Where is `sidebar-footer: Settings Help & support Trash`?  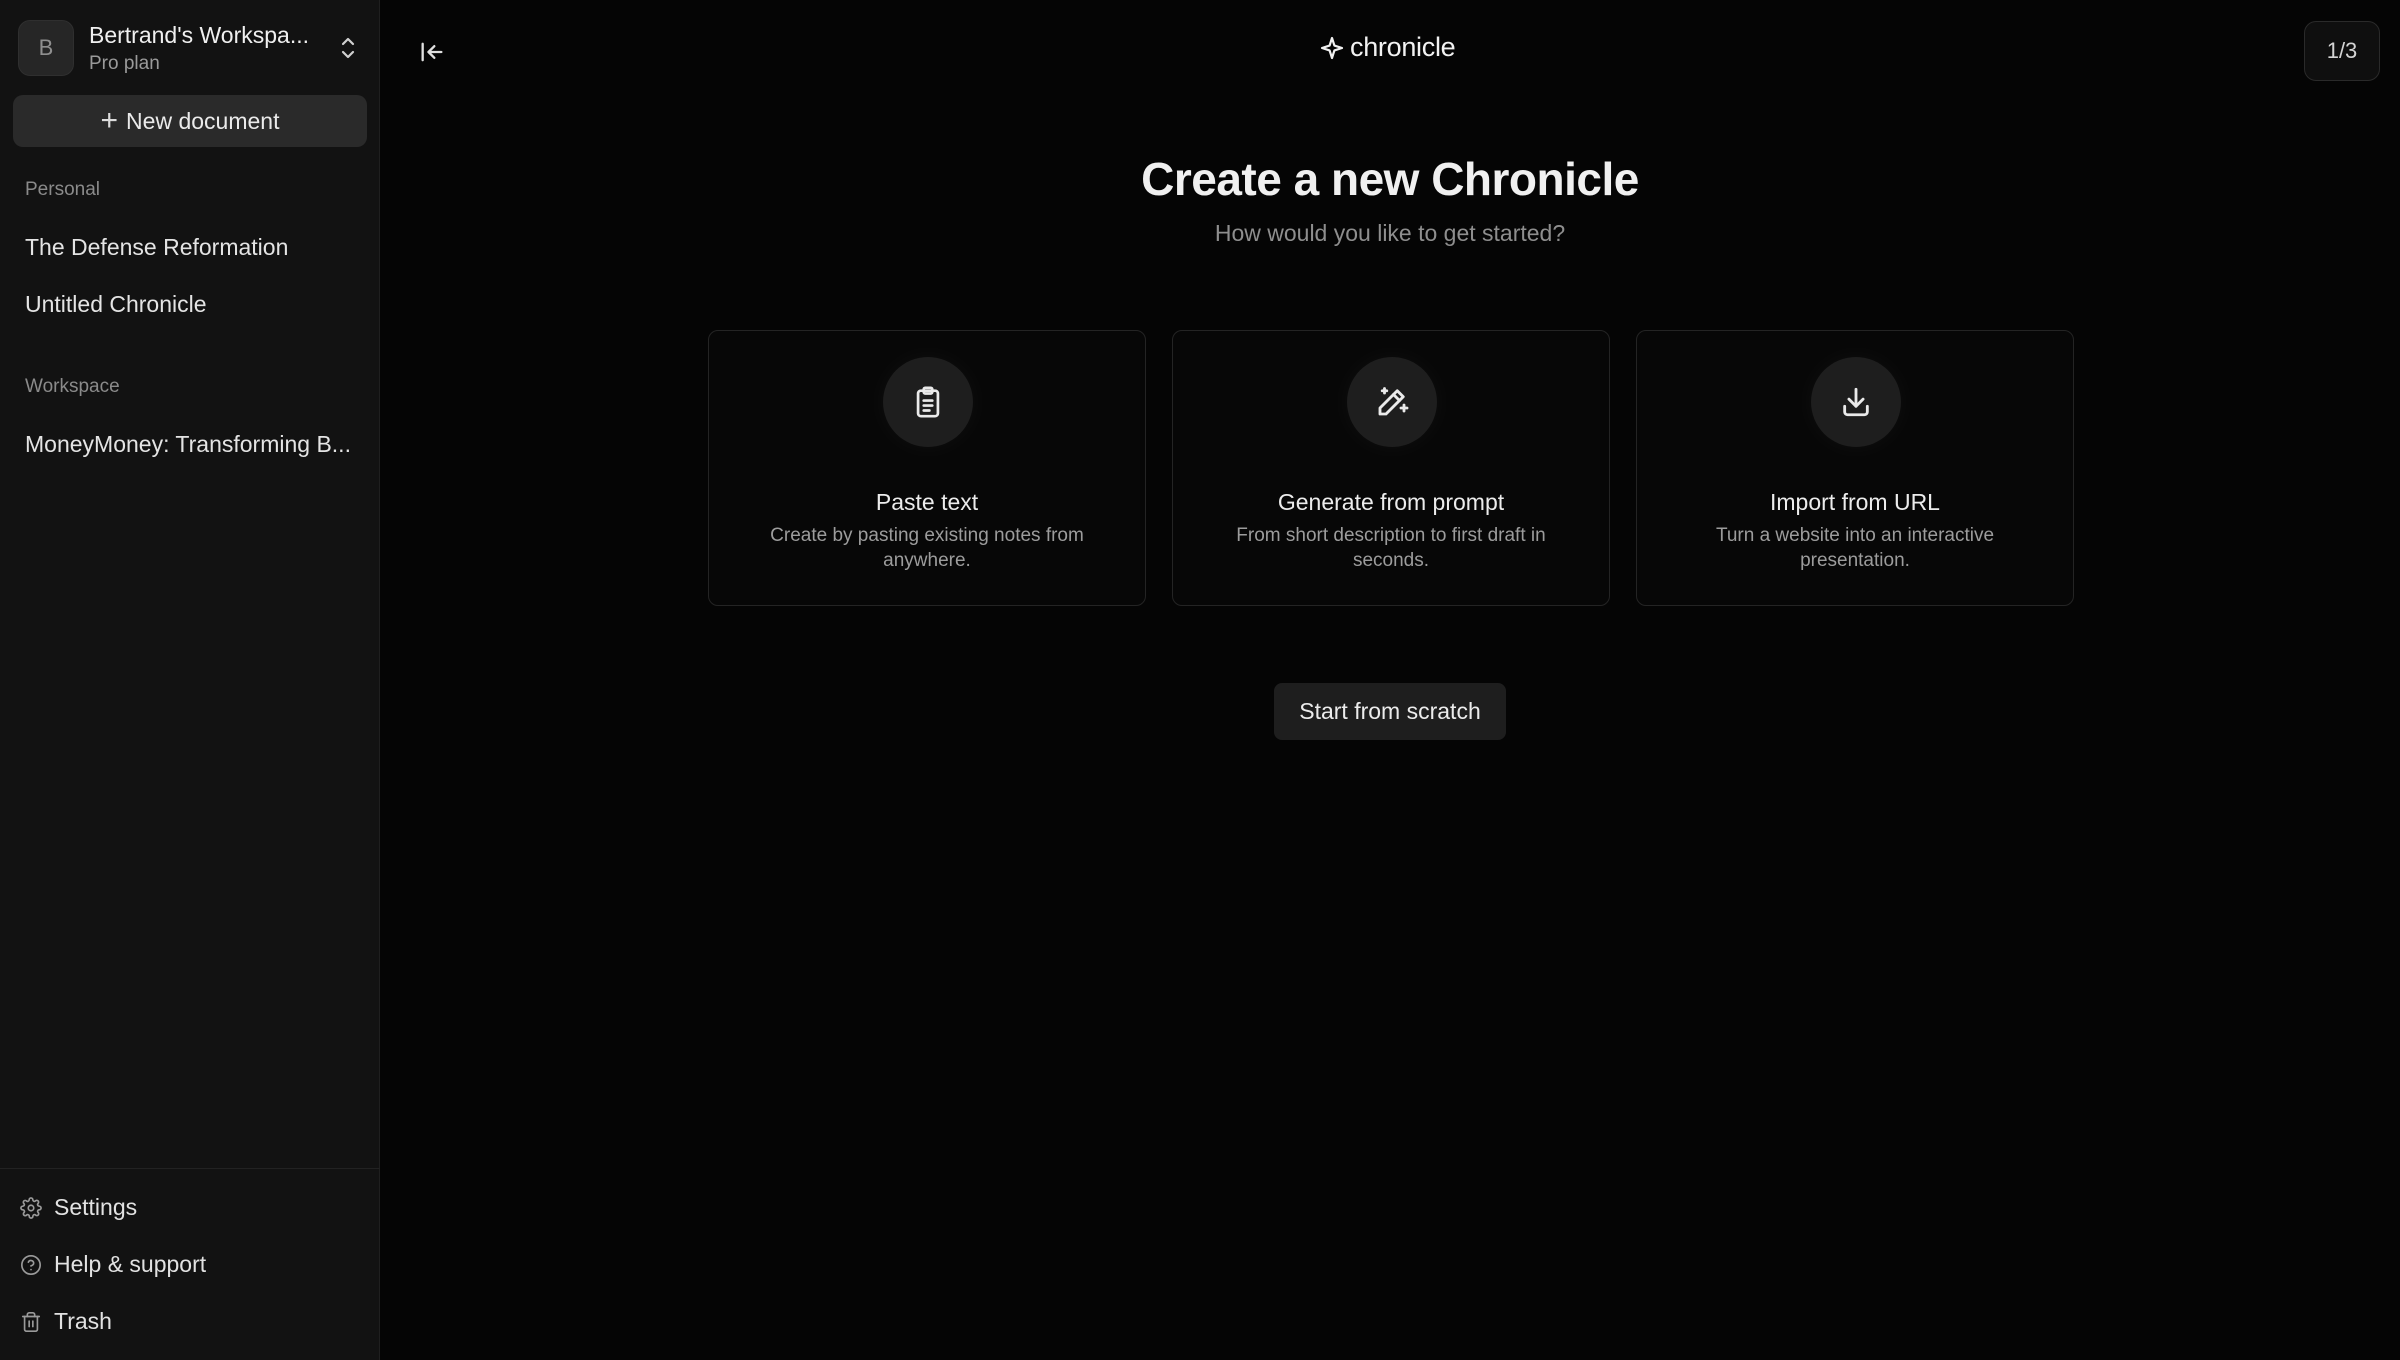
sidebar-footer: Settings Help & support Trash is located at coordinates (190, 1264).